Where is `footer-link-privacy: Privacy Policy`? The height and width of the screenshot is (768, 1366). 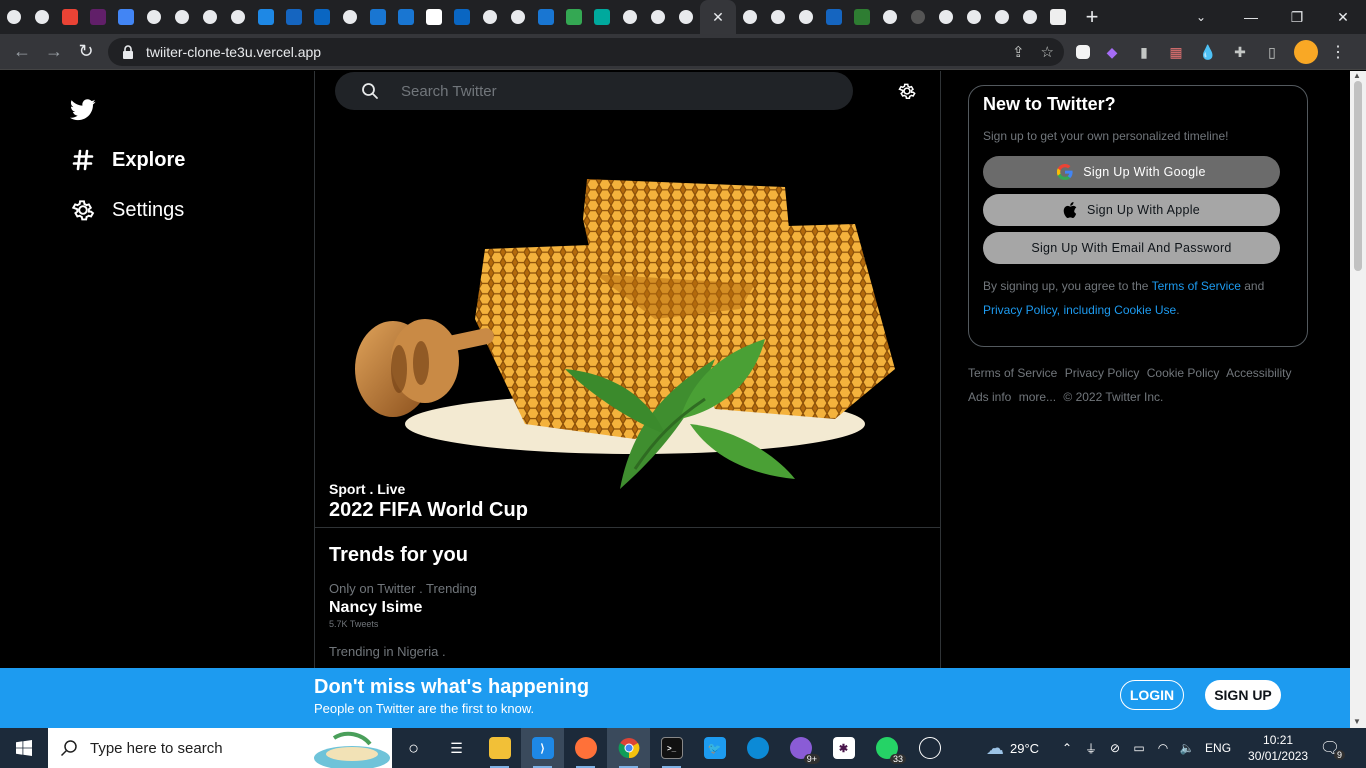
footer-link-privacy: Privacy Policy is located at coordinates (1102, 373).